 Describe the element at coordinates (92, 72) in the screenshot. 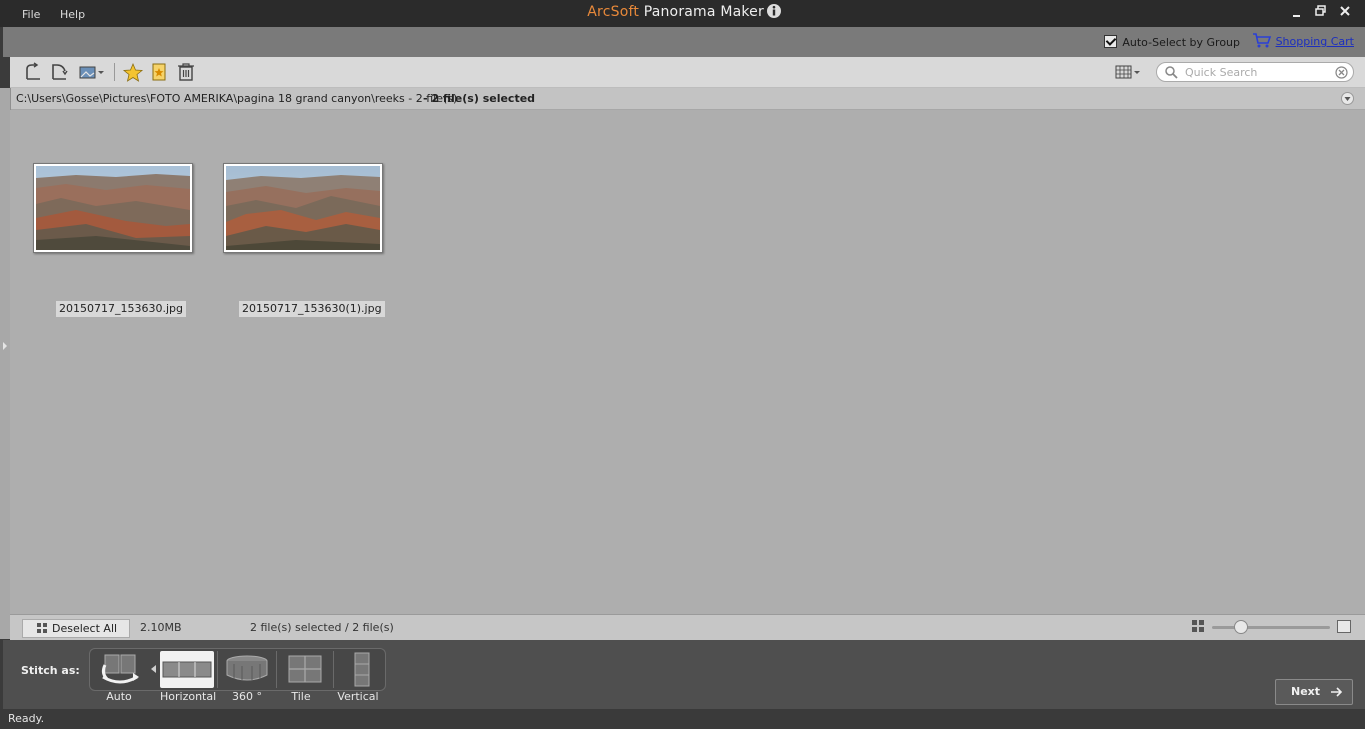

I see `image-view-menu-icon` at that location.